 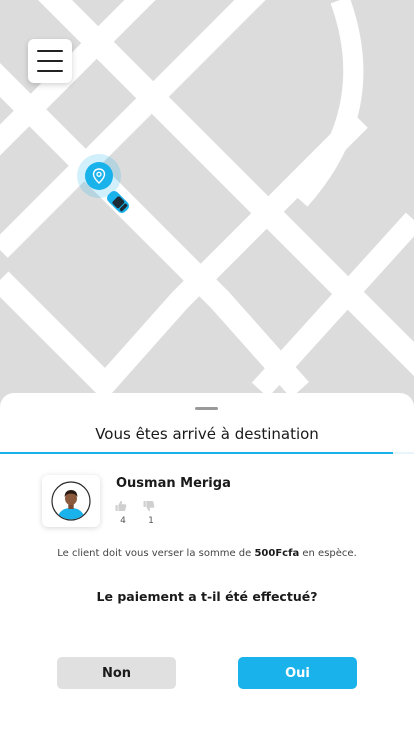 I want to click on user-avatar-icon, so click(x=71, y=501).